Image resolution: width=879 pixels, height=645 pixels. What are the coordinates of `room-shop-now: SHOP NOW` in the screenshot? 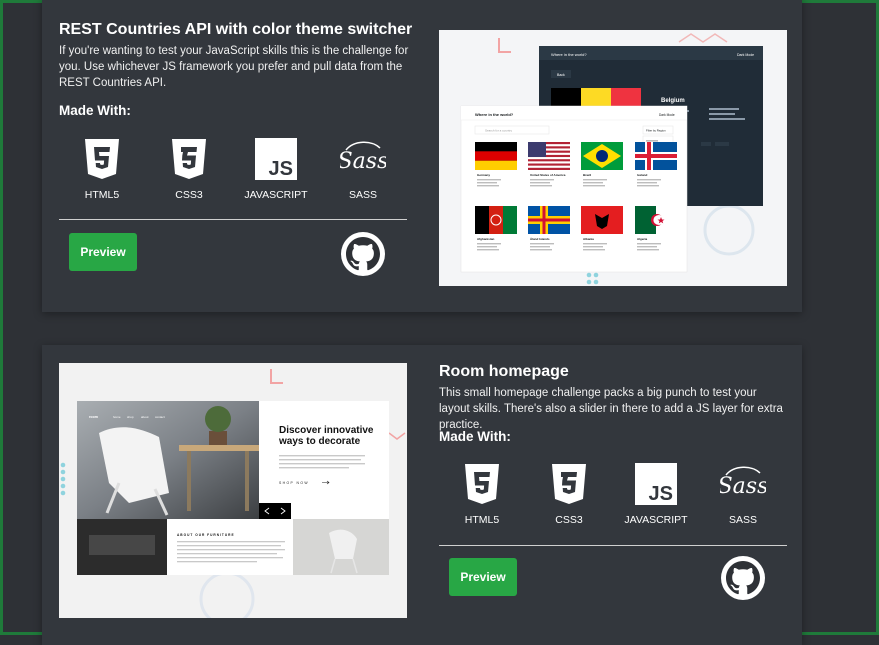 It's located at (294, 483).